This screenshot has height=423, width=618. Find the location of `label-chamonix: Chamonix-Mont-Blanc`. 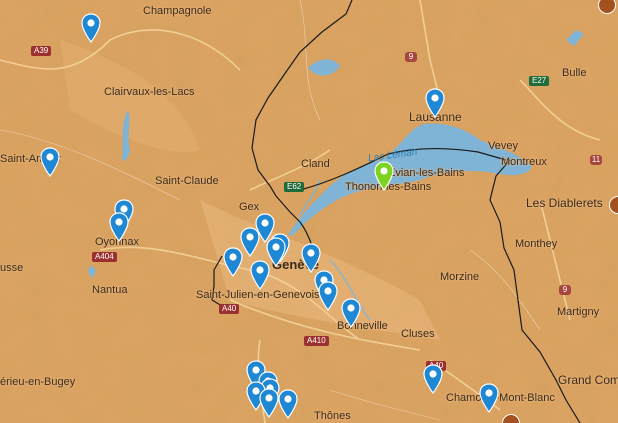

label-chamonix: Chamonix-Mont-Blanc is located at coordinates (500, 398).